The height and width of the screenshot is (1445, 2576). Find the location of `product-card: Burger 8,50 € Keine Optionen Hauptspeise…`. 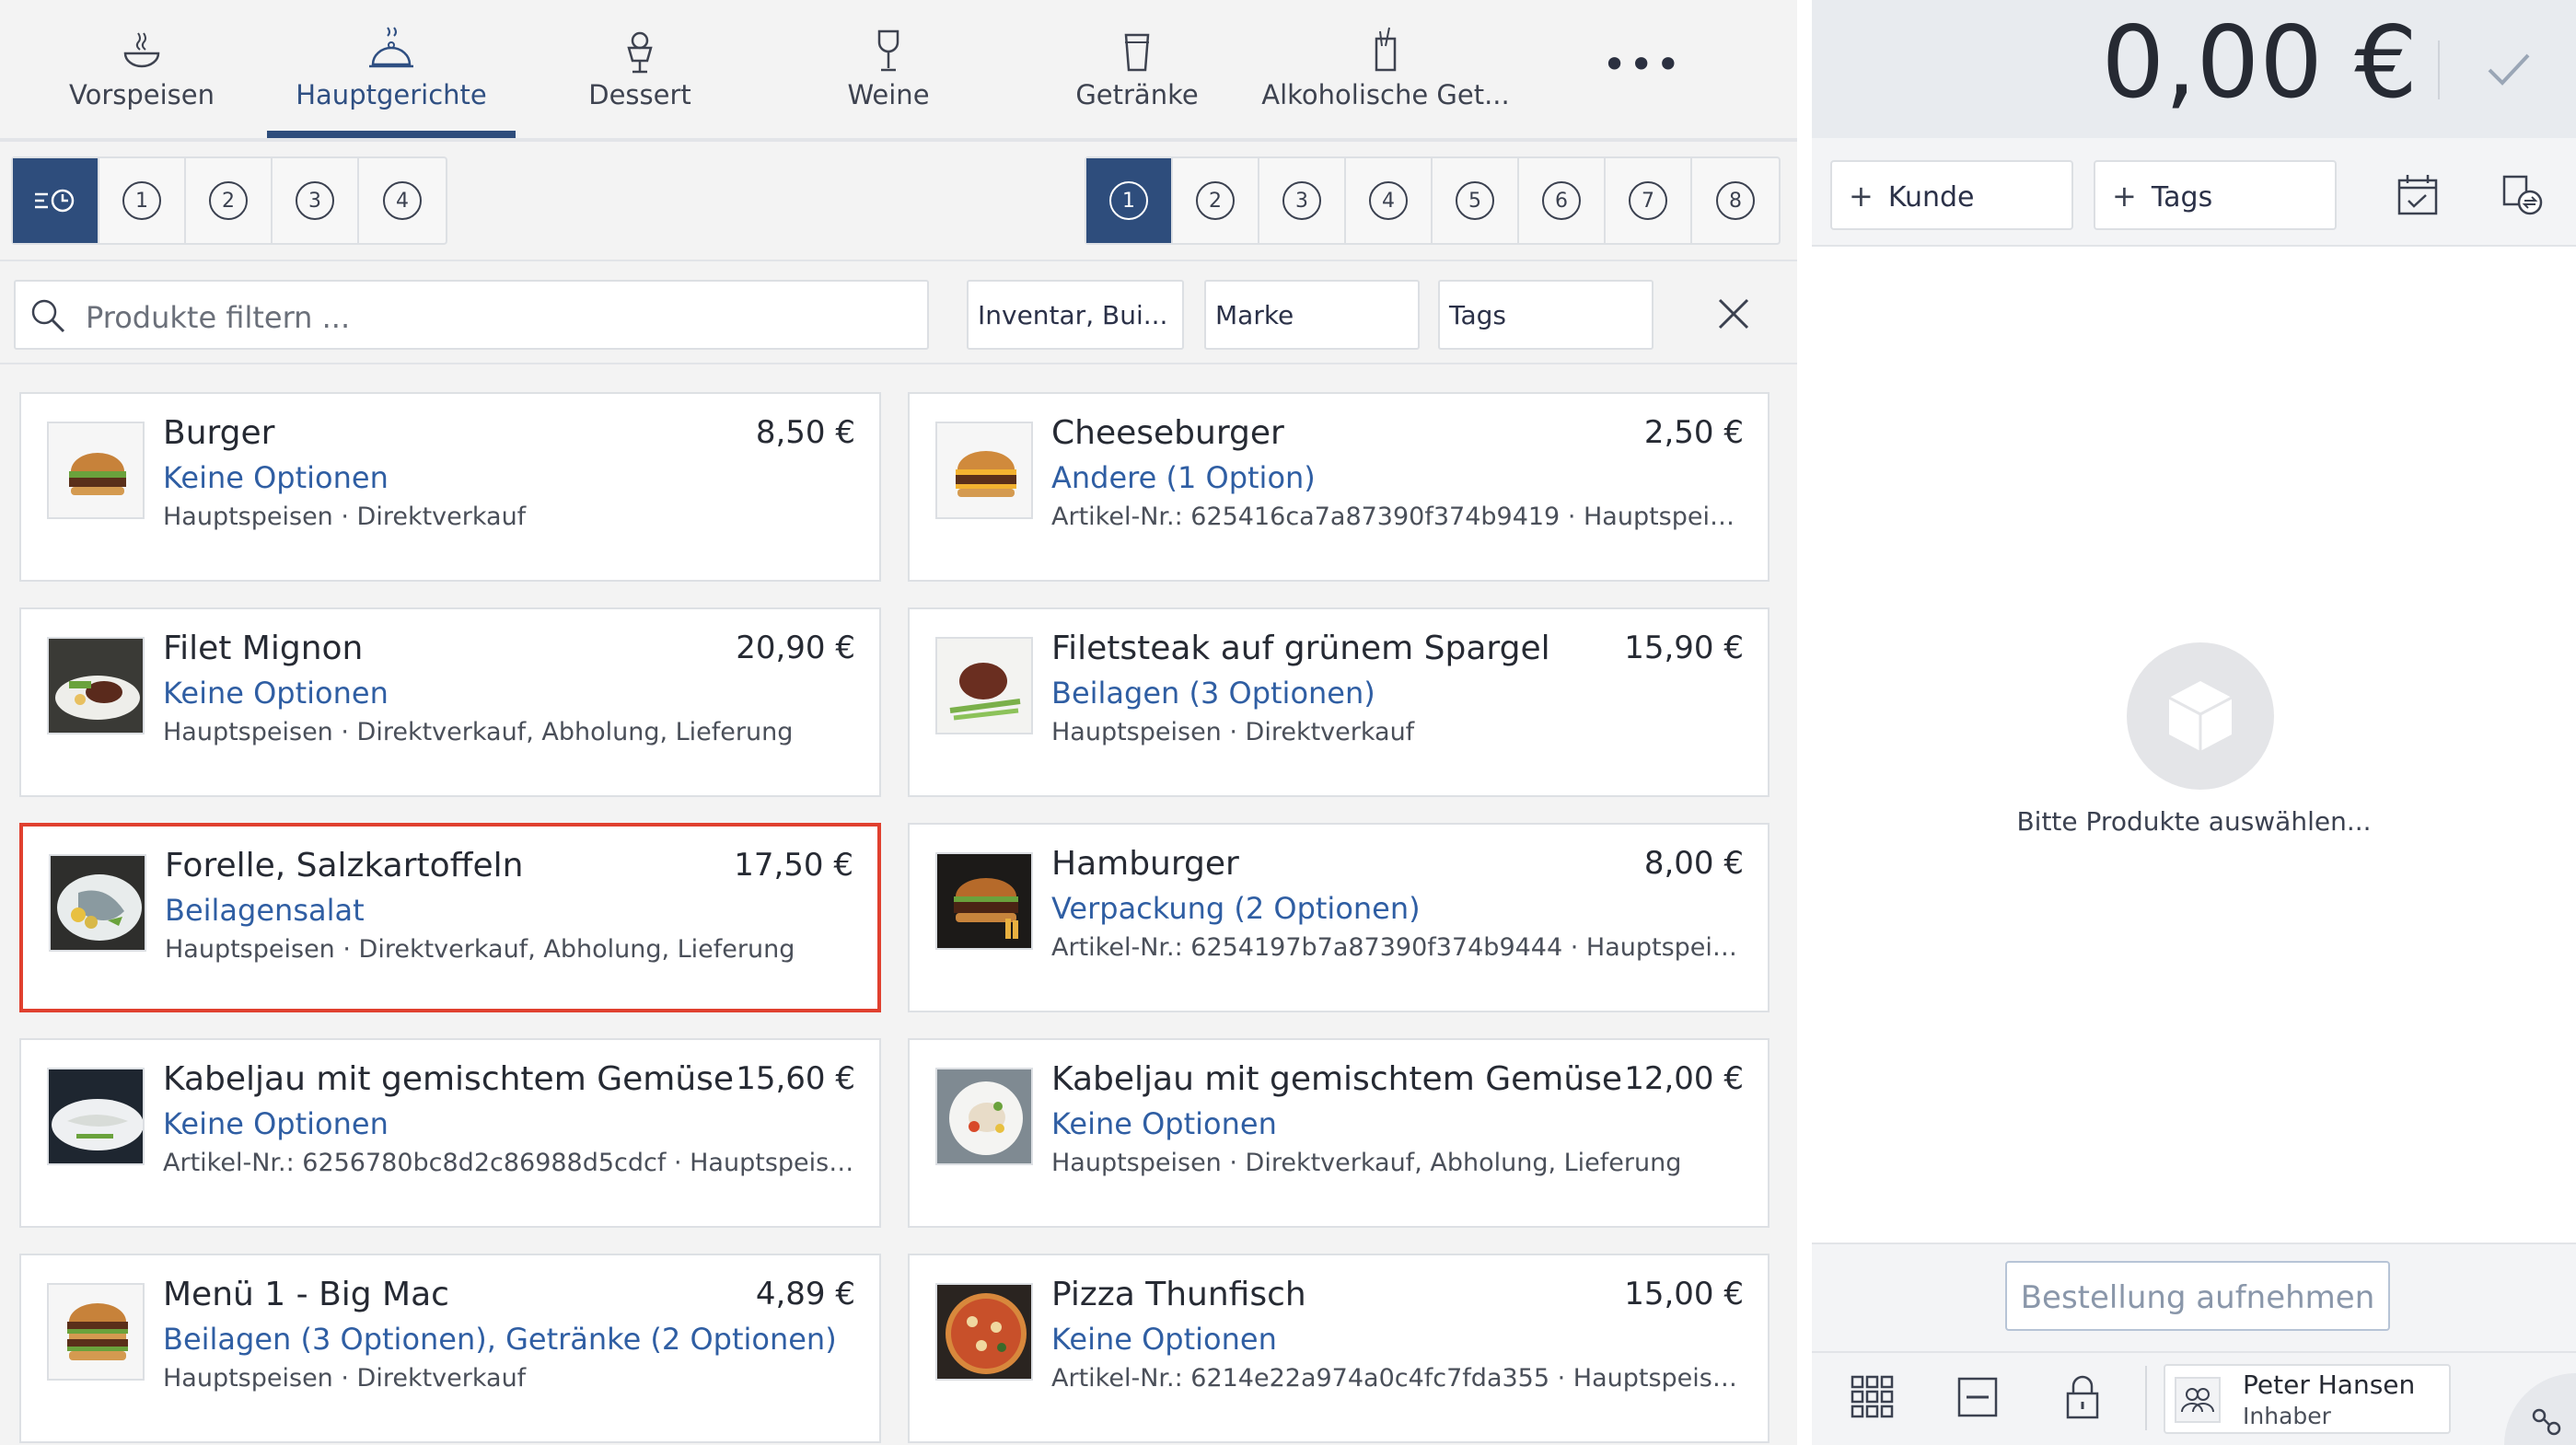

product-card: Burger 8,50 € Keine Optionen Hauptspeise… is located at coordinates (450, 487).